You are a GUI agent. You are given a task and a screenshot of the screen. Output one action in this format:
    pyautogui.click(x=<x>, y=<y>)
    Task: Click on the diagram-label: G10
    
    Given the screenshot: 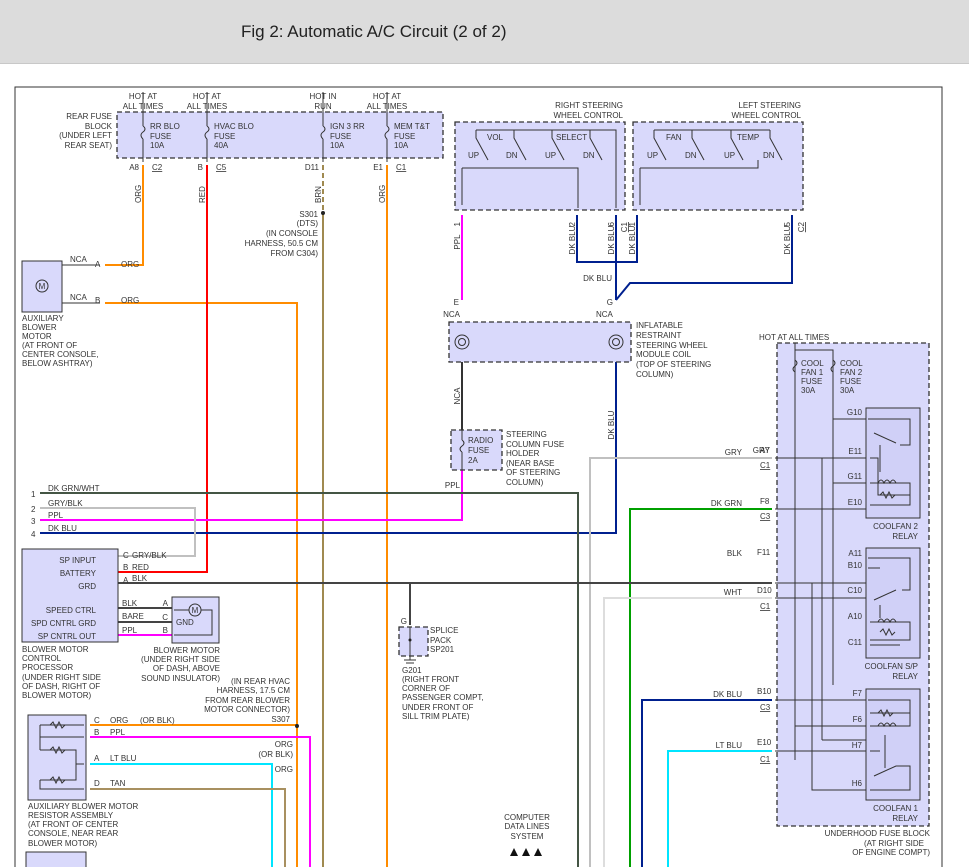 What is the action you would take?
    pyautogui.click(x=855, y=412)
    